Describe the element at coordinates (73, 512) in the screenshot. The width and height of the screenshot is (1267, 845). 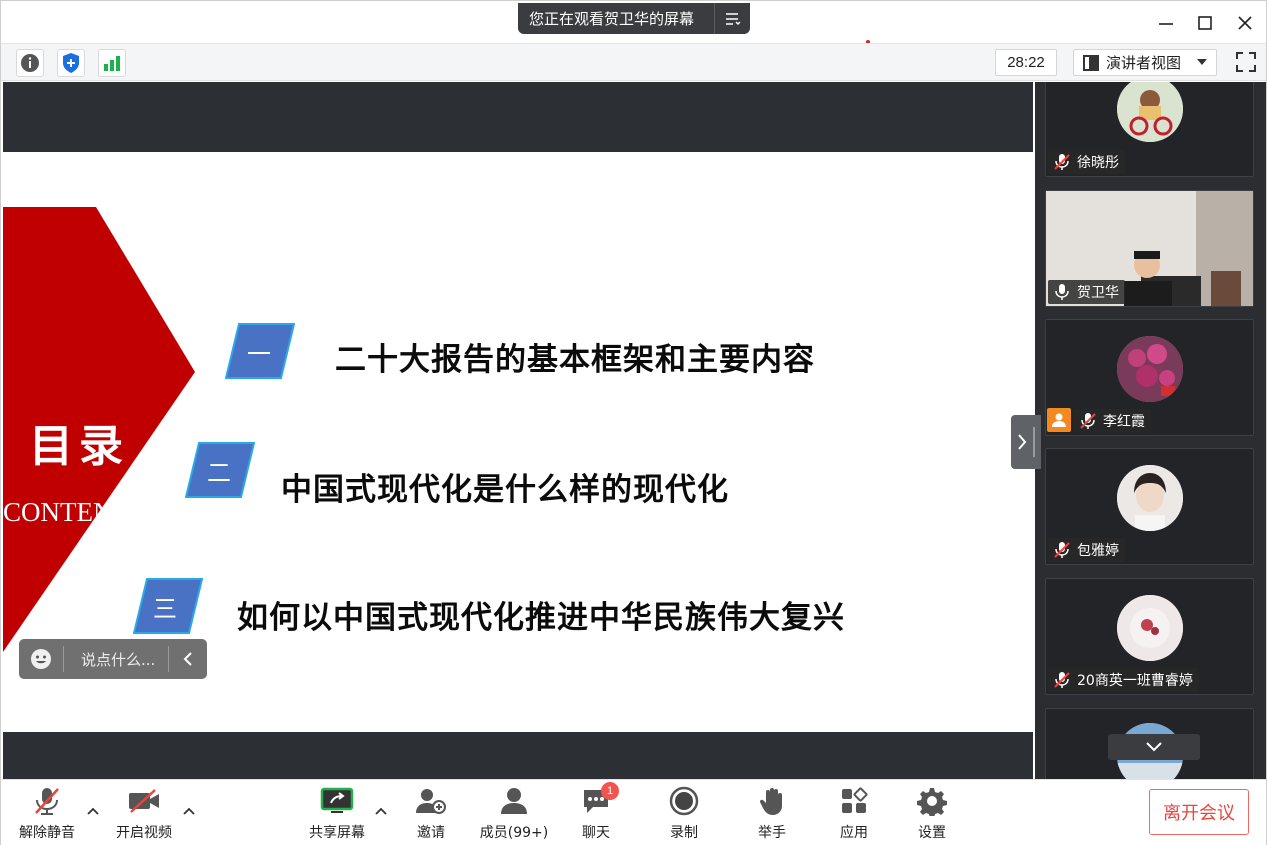
I see `contents-heading-en: CONTENTS` at that location.